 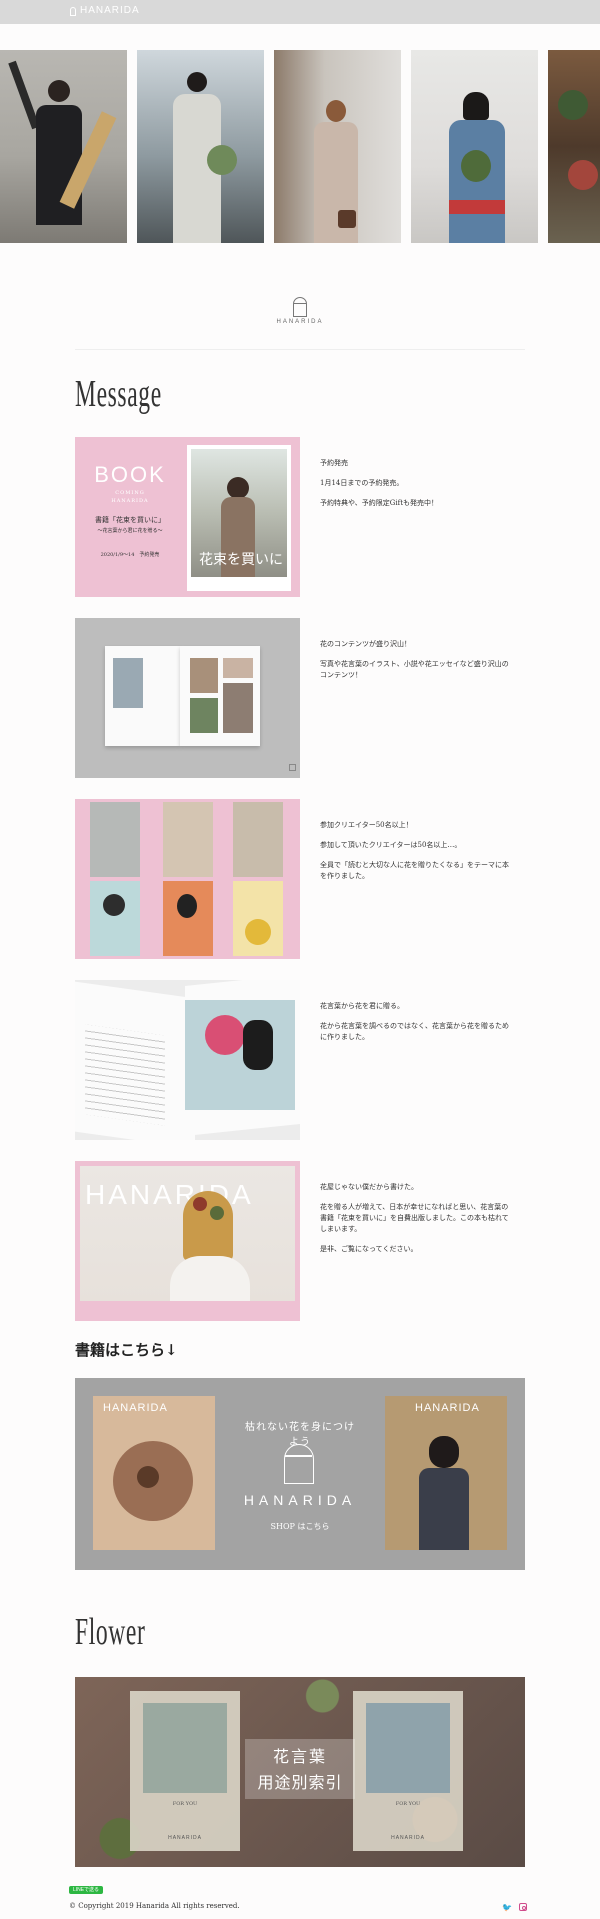 I want to click on message-text-1: 予約発売 1月14日までの予約発売。 予約特典や、予約限定Giftも発売中！, so click(x=415, y=488).